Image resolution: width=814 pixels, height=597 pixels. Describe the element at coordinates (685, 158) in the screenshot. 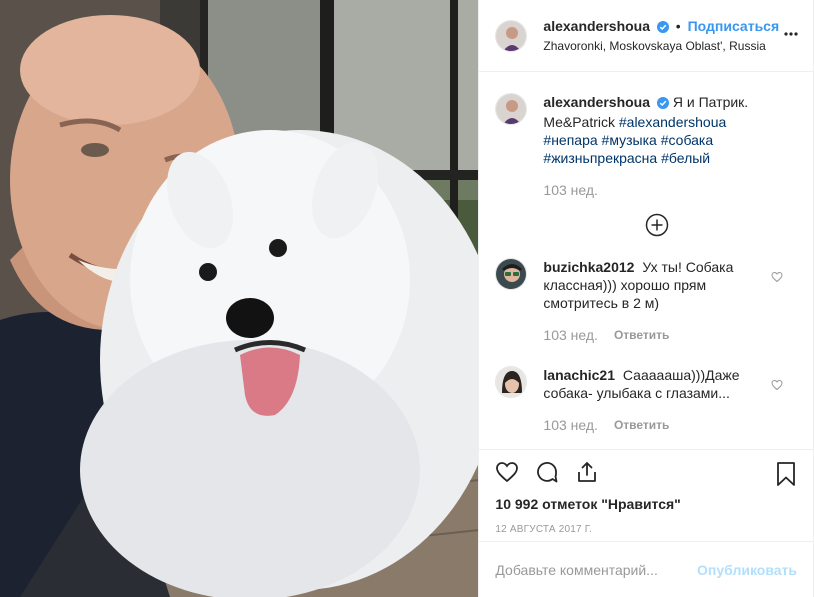

I see `hashtag-link: #белый` at that location.